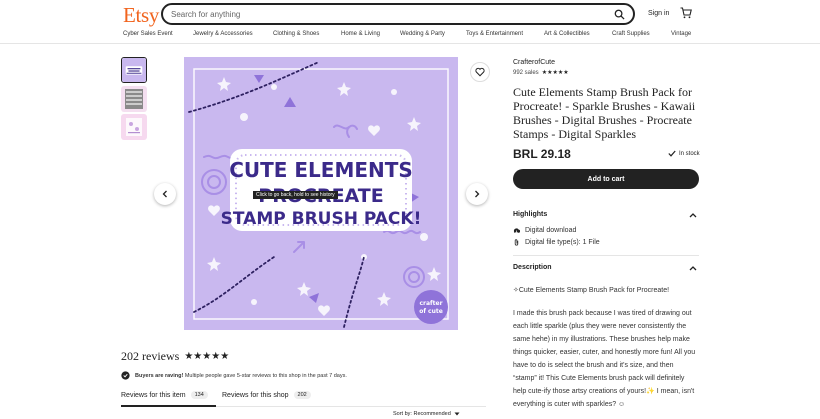 Image resolution: width=820 pixels, height=419 pixels. Describe the element at coordinates (658, 13) in the screenshot. I see `sign-in-link: Sign in` at that location.